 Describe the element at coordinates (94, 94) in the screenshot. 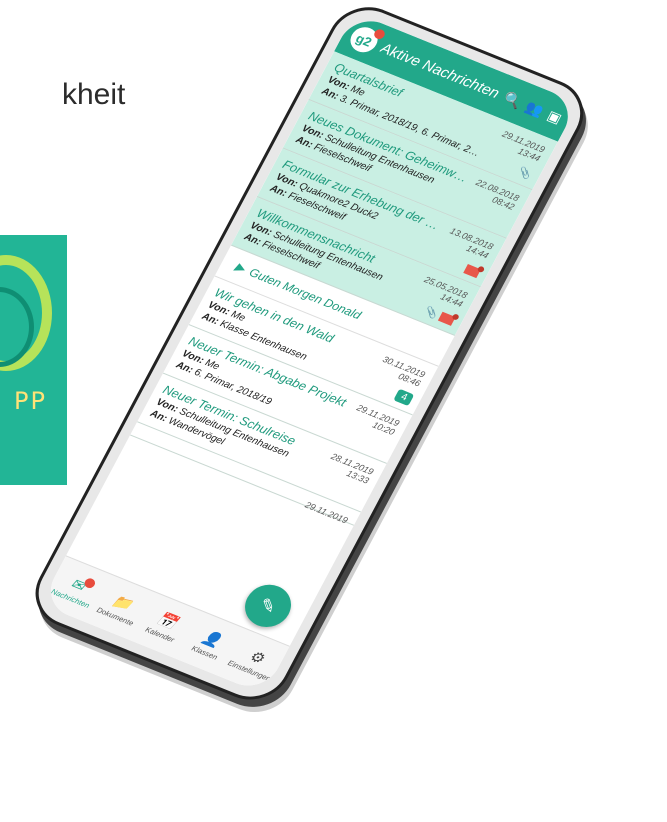

I see `background-text: kheit` at that location.